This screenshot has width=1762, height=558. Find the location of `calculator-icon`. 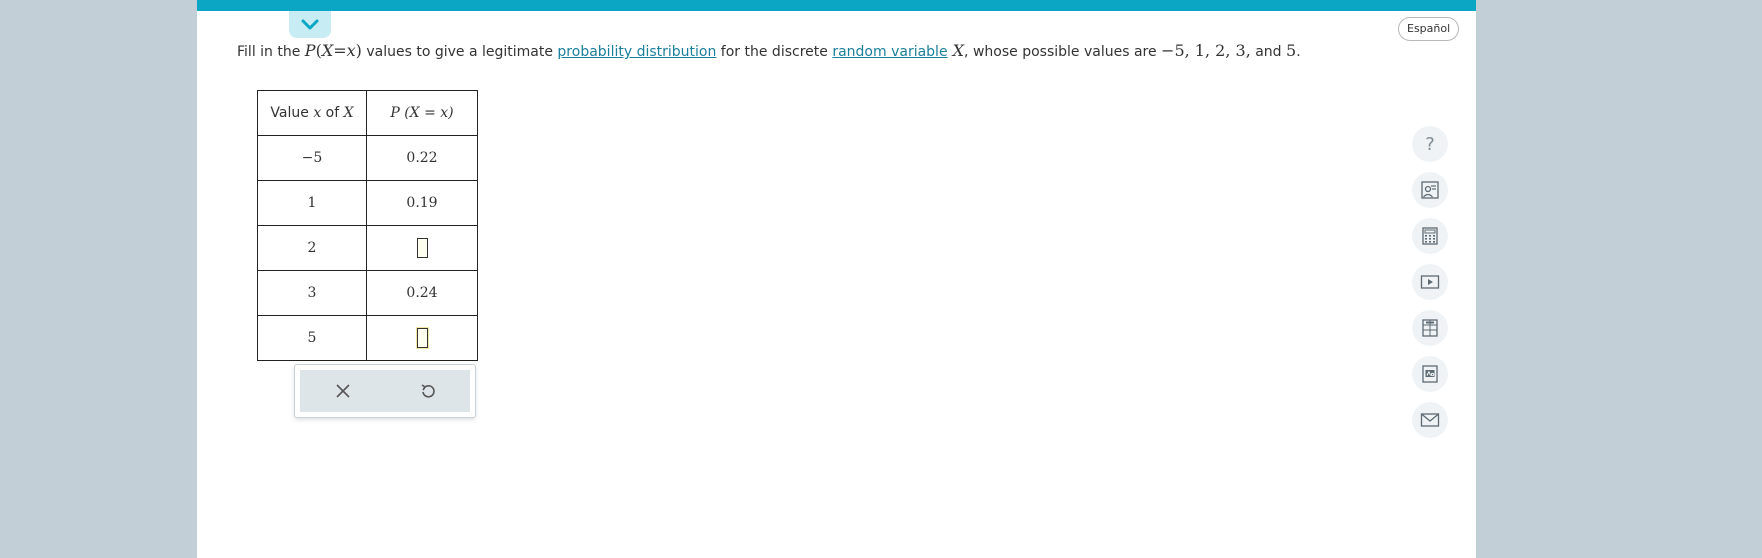

calculator-icon is located at coordinates (1430, 236).